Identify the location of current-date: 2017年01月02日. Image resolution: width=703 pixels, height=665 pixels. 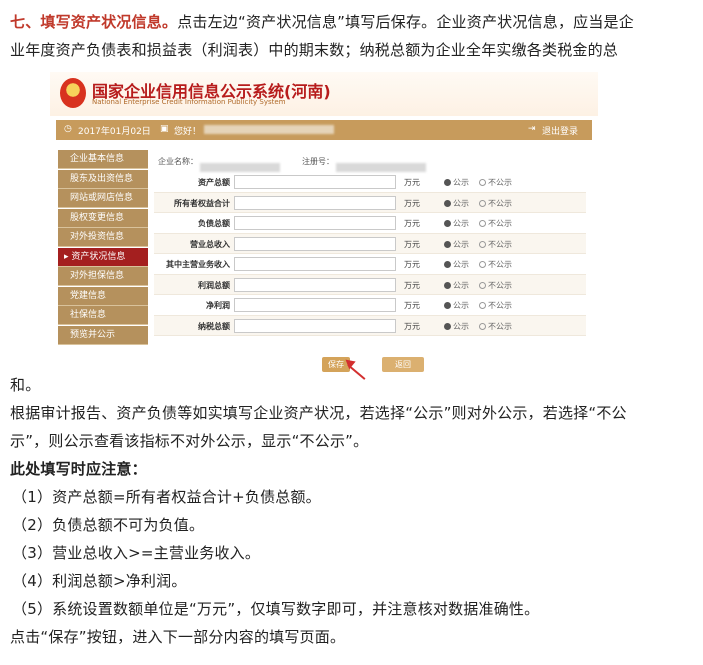
(114, 132).